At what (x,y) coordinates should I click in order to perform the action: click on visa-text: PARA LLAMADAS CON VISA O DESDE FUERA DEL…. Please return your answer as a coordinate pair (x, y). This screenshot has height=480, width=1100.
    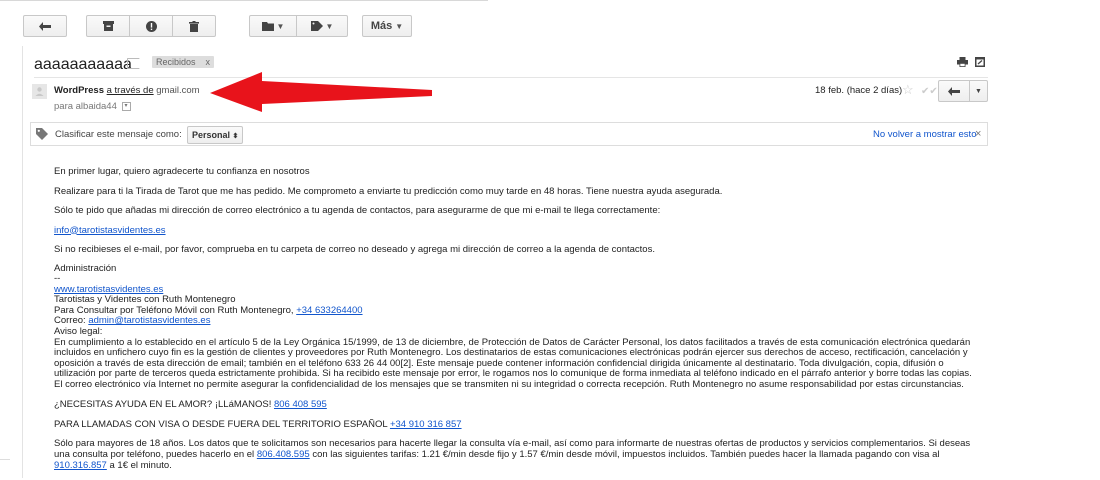
    Looking at the image, I should click on (221, 424).